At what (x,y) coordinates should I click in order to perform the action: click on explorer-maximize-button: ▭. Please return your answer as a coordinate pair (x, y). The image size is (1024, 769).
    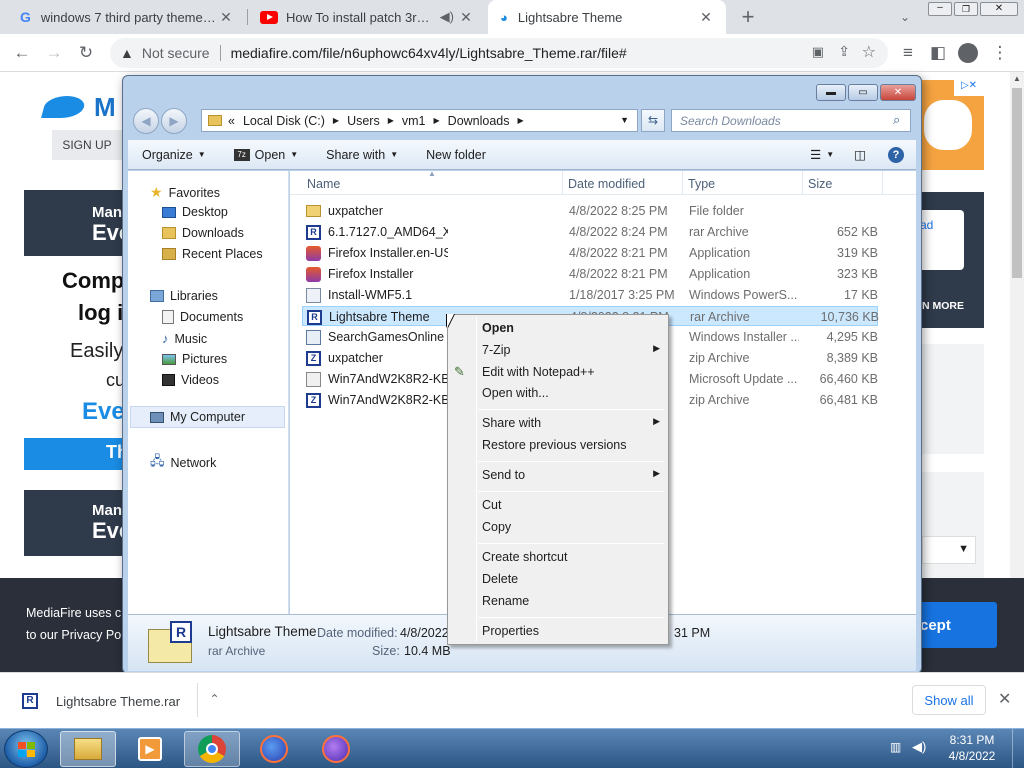
    Looking at the image, I should click on (863, 92).